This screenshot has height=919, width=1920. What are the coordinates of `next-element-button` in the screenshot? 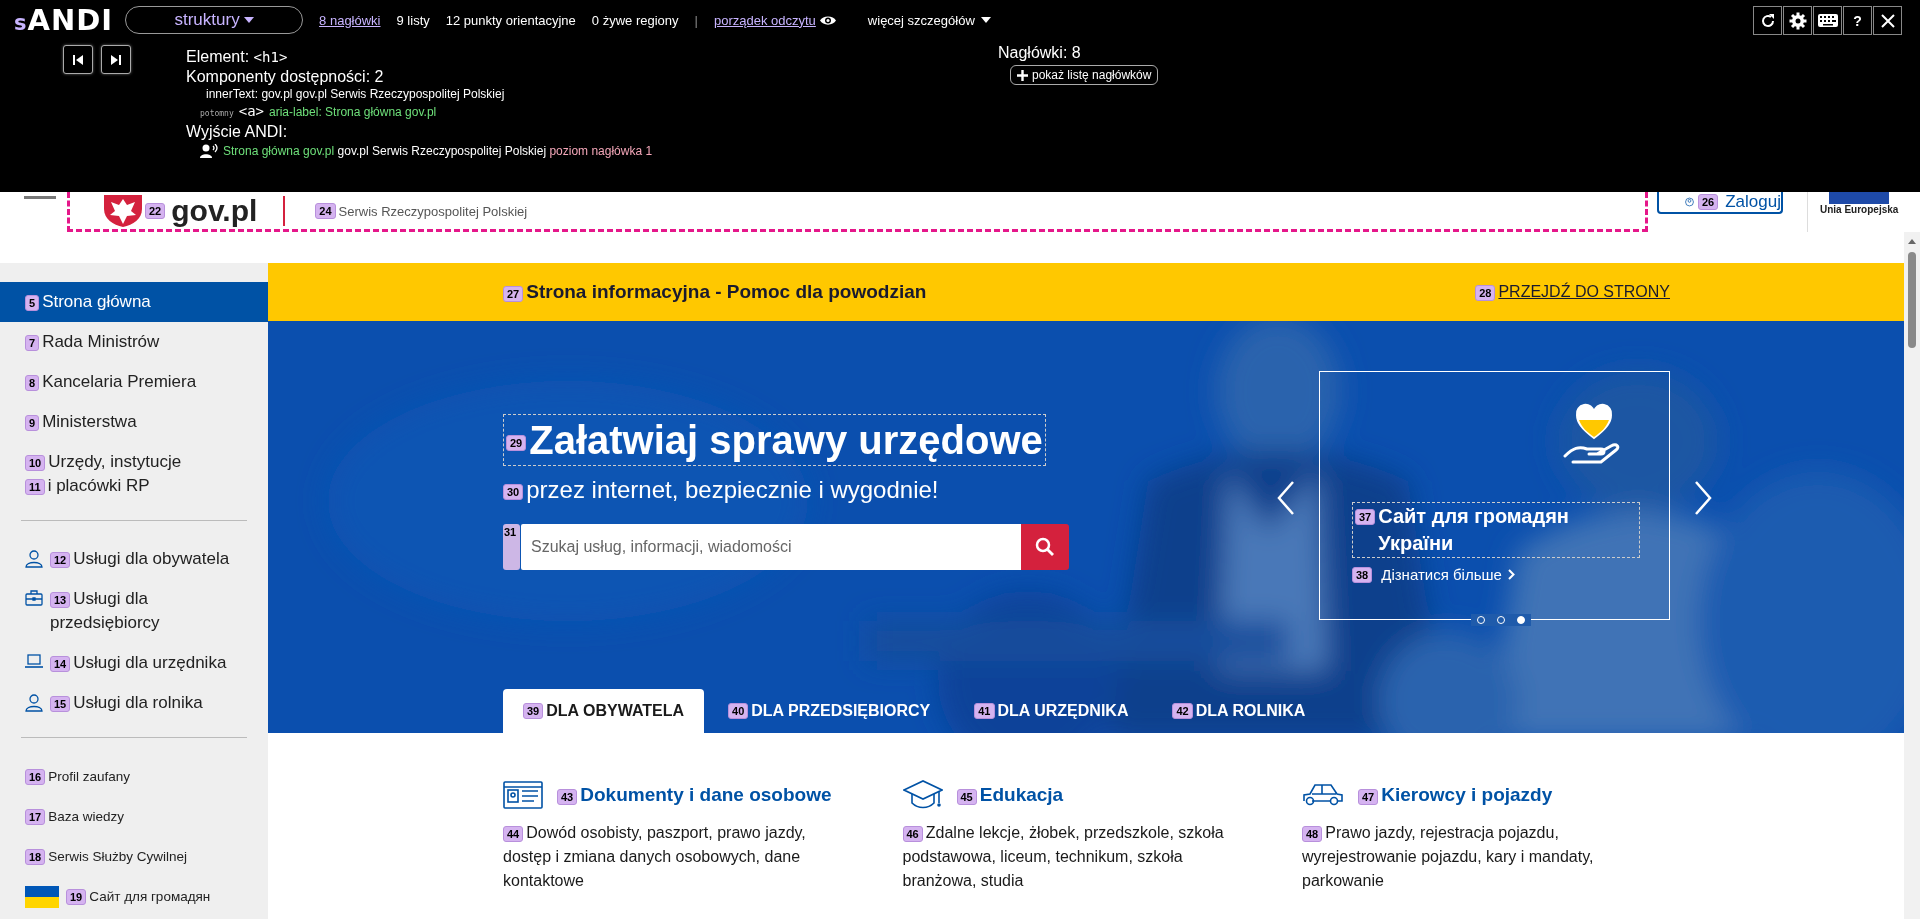 It's located at (116, 59).